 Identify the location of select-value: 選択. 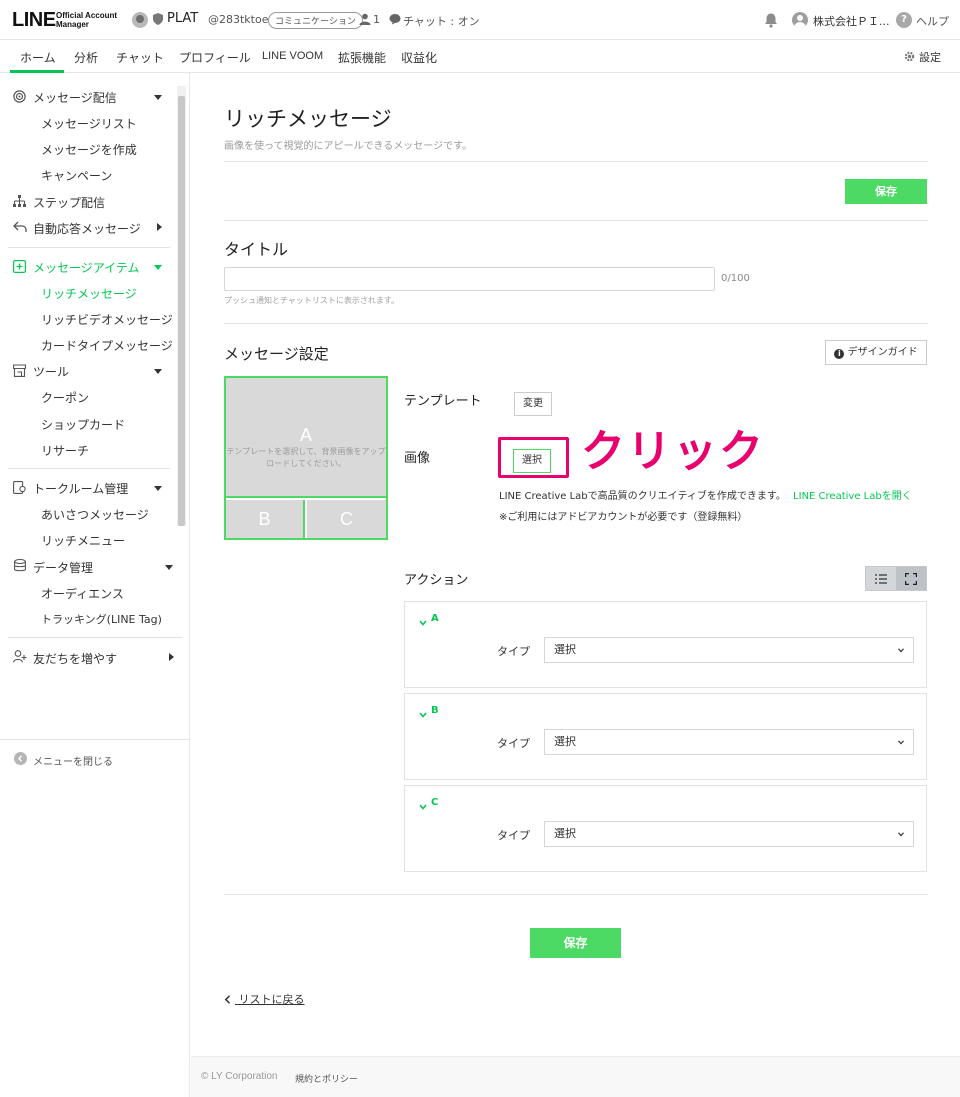
(565, 649).